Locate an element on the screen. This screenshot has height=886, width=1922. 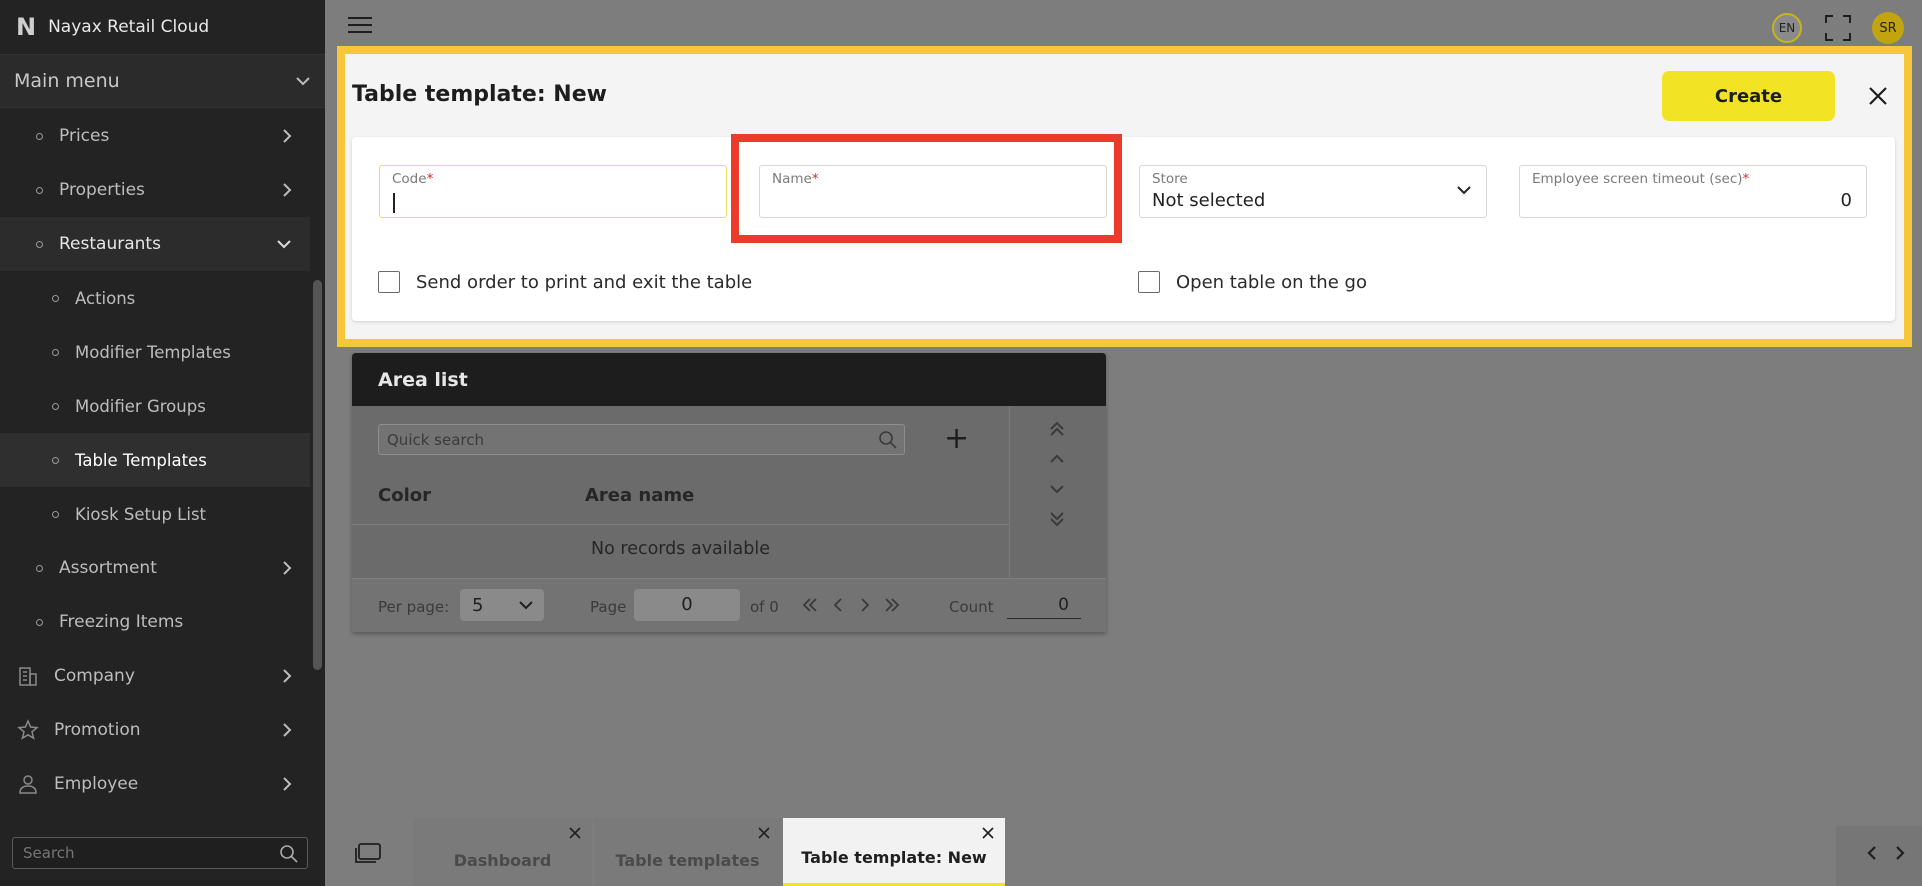
sidebar-item-company: Company is located at coordinates (155, 676).